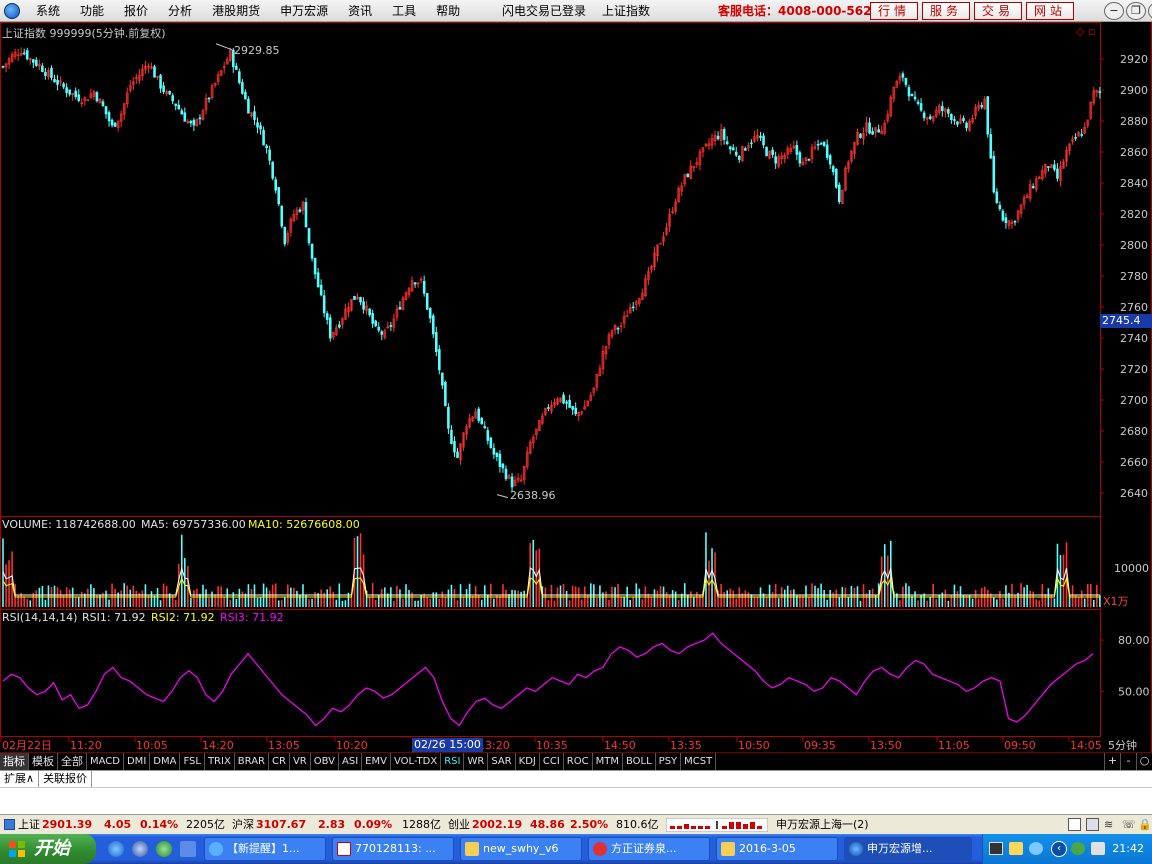 This screenshot has width=1152, height=864. Describe the element at coordinates (996, 848) in the screenshot. I see `monitor-icon` at that location.